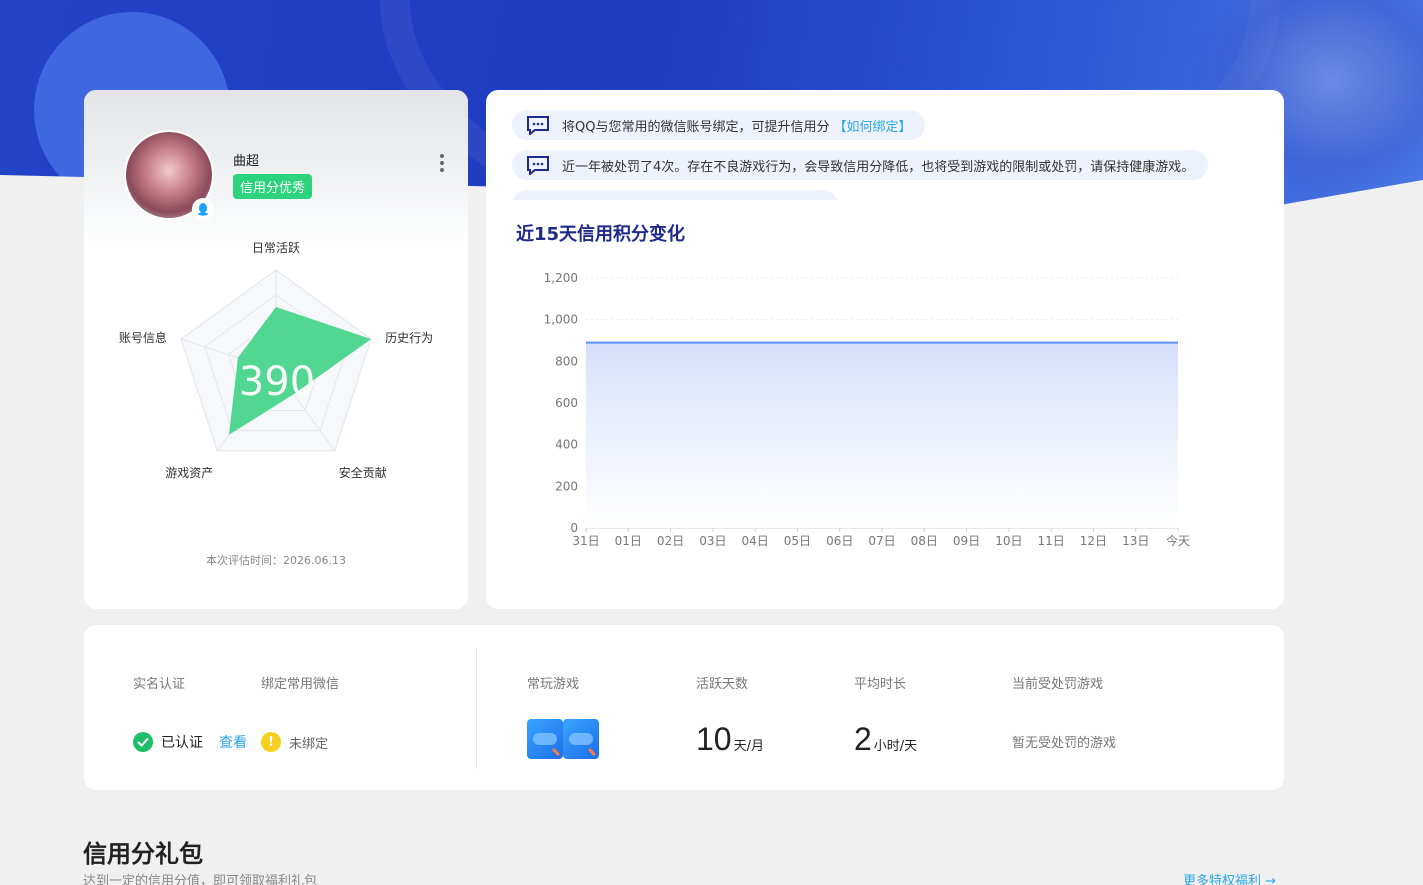  What do you see at coordinates (409, 338) in the screenshot?
I see `radar-label-history: 历史行为` at bounding box center [409, 338].